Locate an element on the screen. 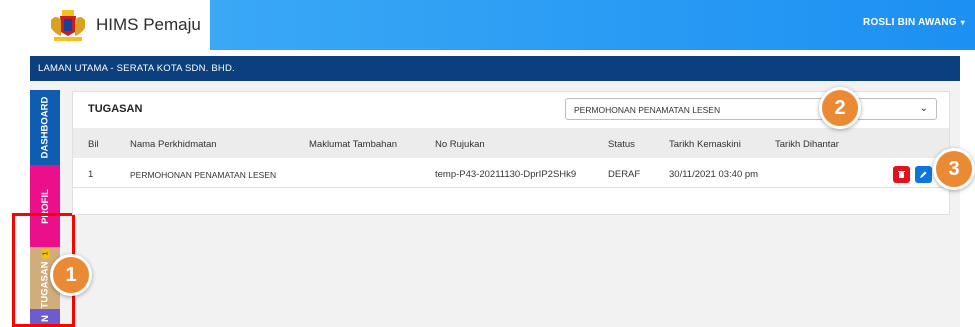 This screenshot has height=327, width=975. chevron-down-icon: ⌄ is located at coordinates (923, 108).